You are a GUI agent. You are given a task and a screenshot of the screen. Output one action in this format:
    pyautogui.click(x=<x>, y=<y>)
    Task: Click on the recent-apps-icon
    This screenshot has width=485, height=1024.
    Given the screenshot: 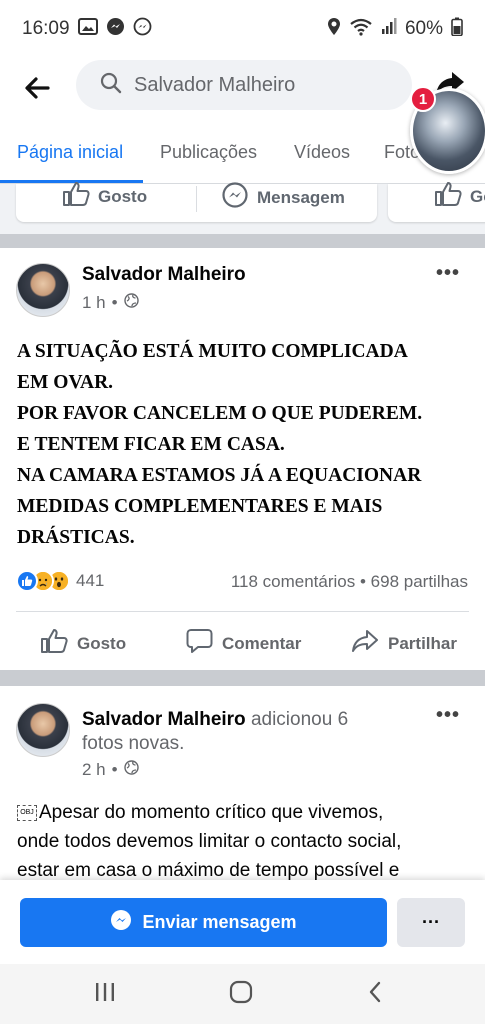 What is the action you would take?
    pyautogui.click(x=105, y=994)
    